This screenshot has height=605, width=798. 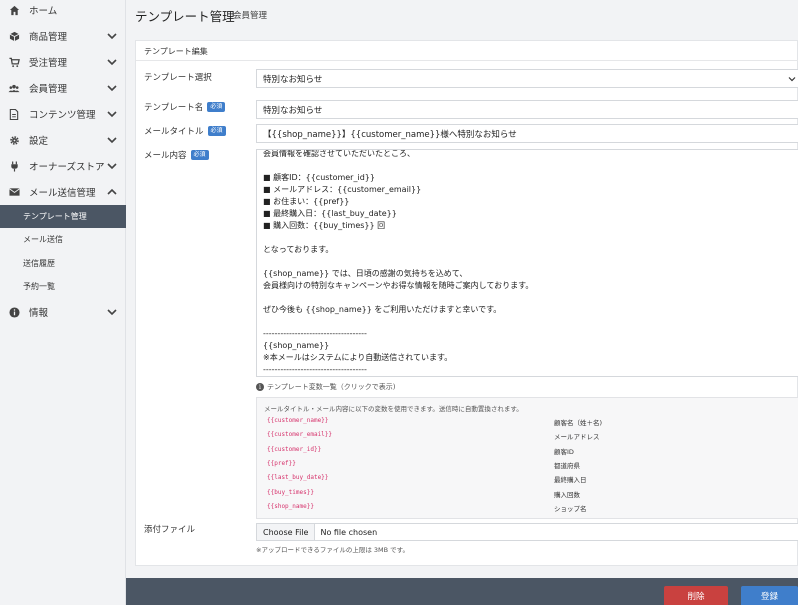 I want to click on mail-body-line: ■ 最終購入日：{{last_buy_date}}, so click(x=330, y=213).